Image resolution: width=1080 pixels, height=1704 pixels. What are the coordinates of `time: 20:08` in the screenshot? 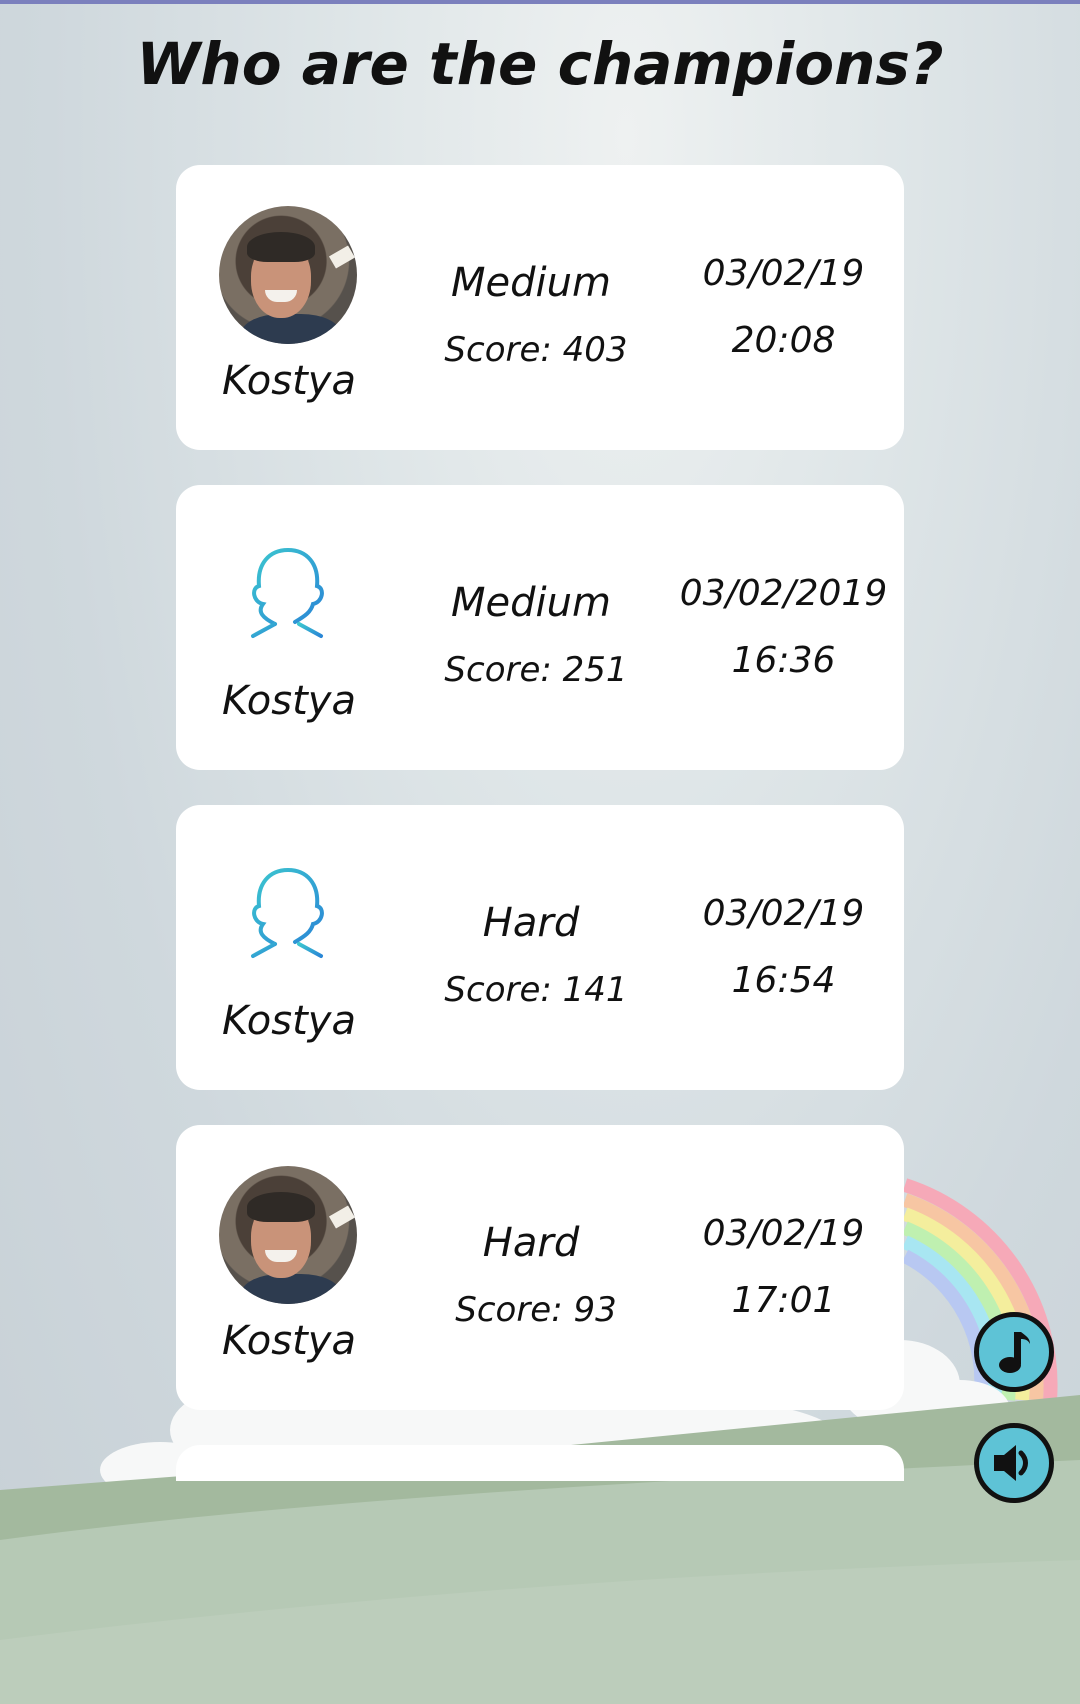 It's located at (783, 340).